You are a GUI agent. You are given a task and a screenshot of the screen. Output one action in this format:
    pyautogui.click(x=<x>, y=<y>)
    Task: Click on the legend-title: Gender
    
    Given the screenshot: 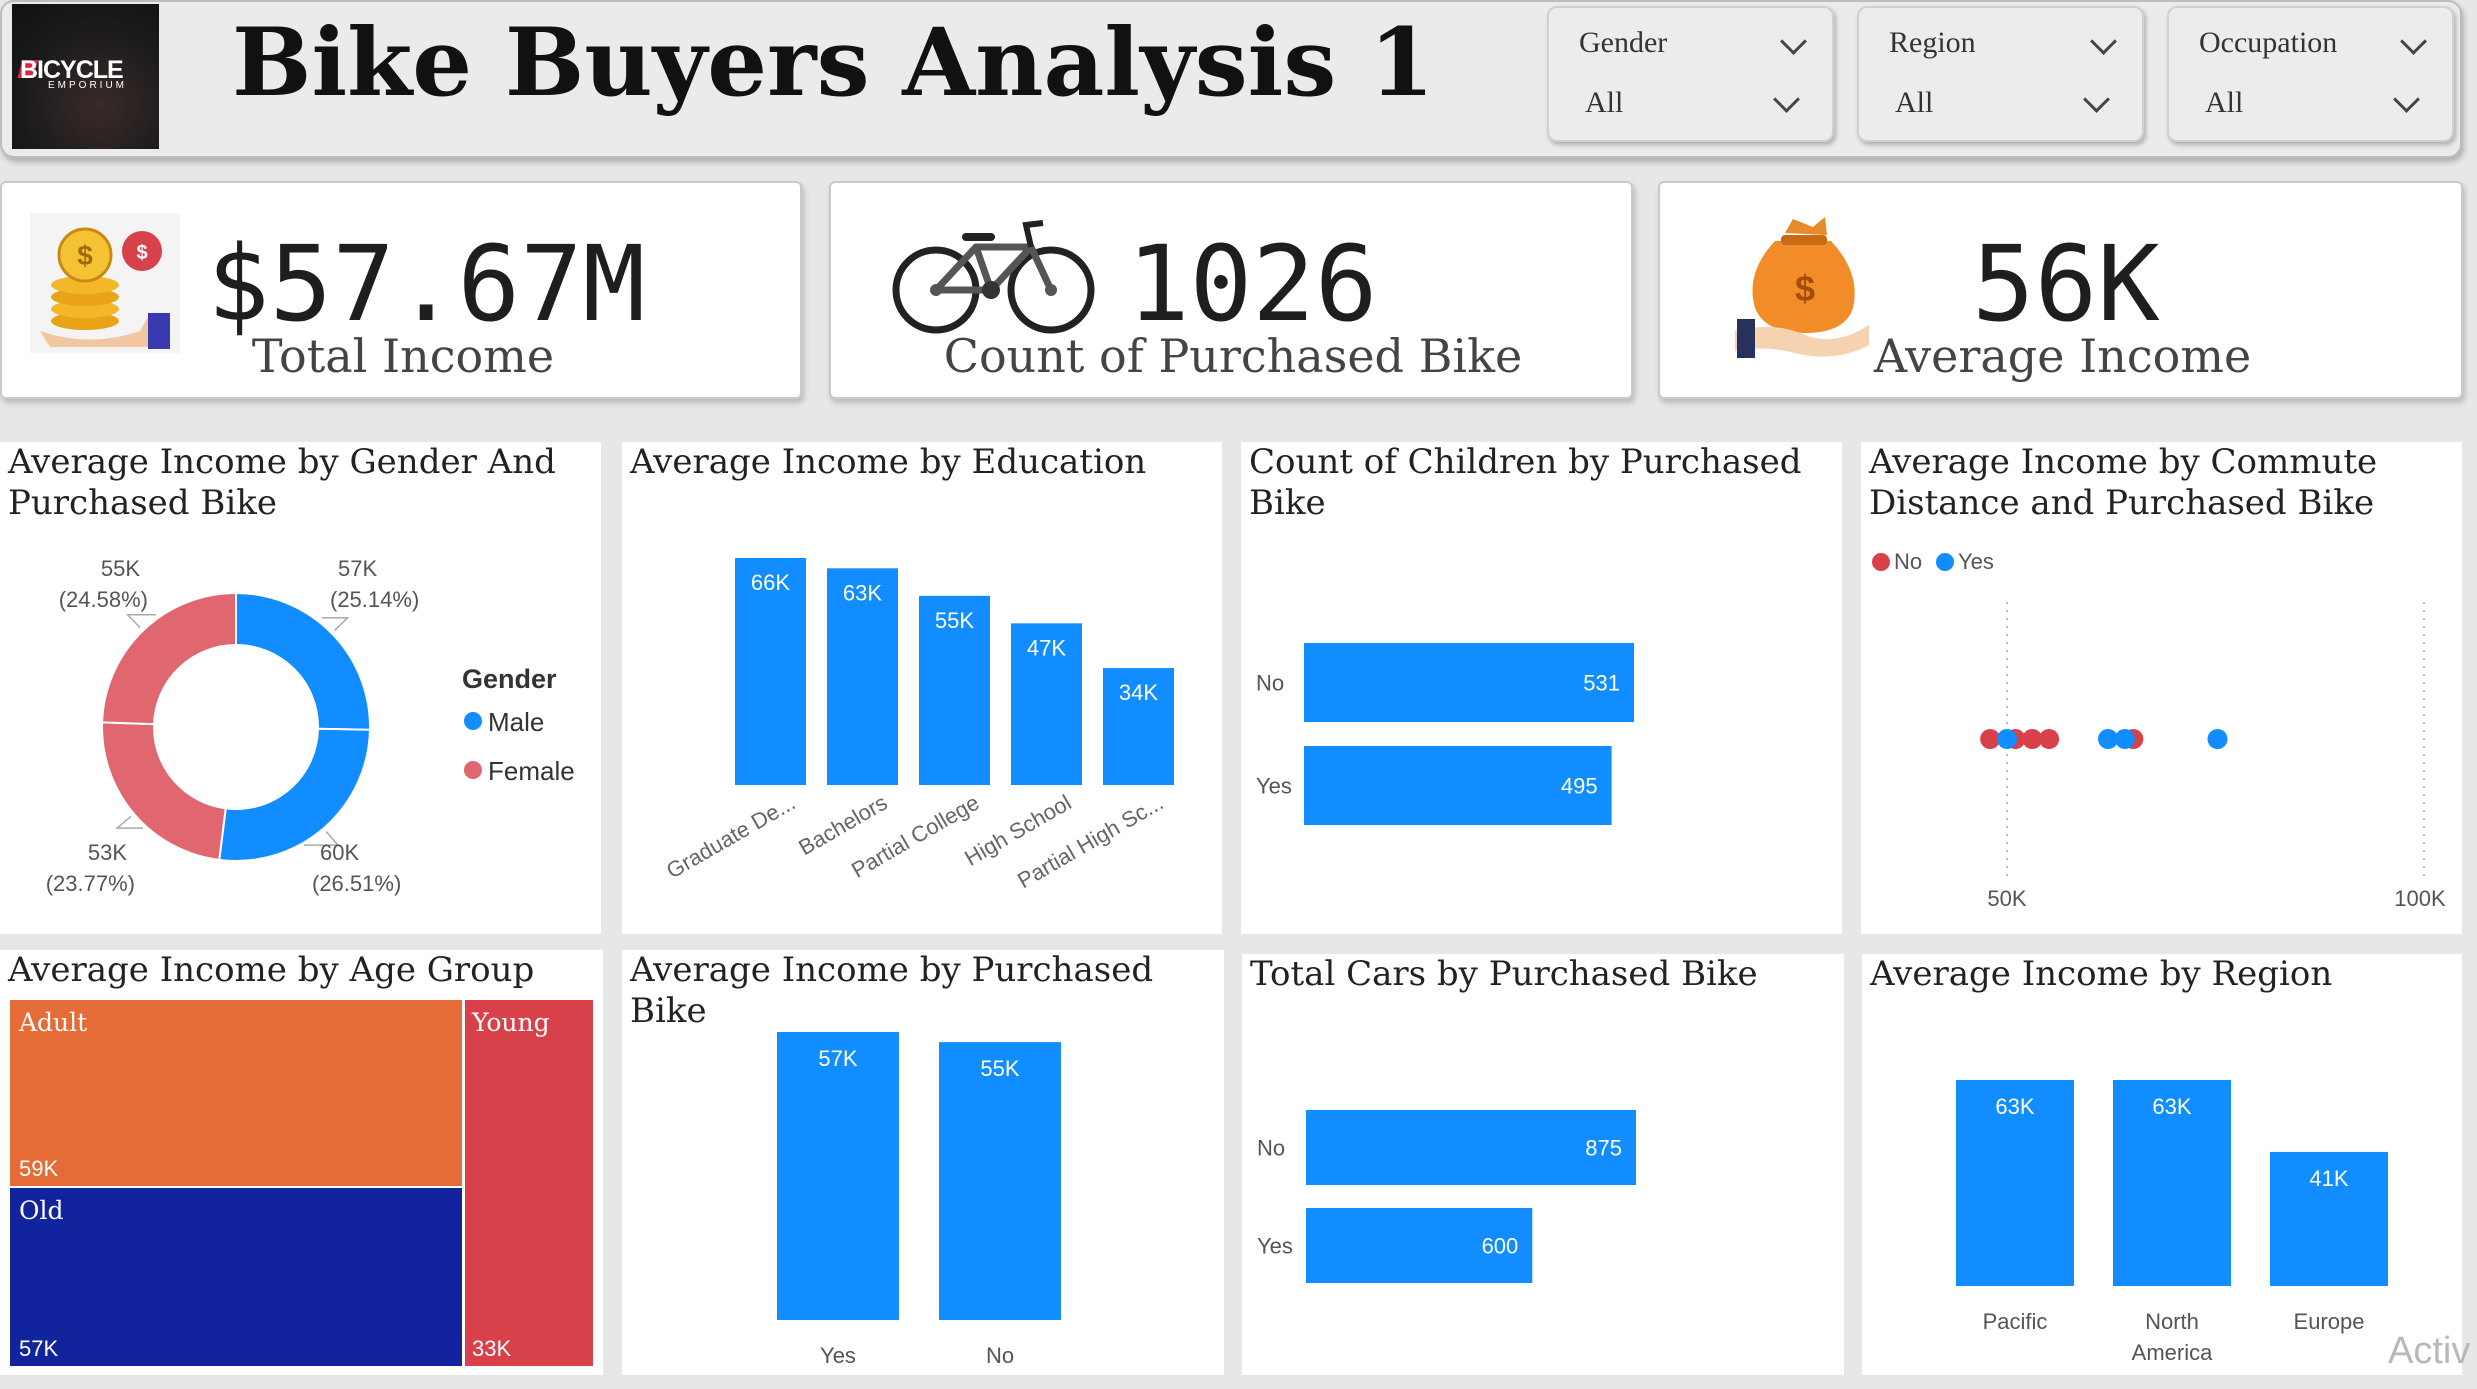 What is the action you would take?
    pyautogui.click(x=509, y=679)
    